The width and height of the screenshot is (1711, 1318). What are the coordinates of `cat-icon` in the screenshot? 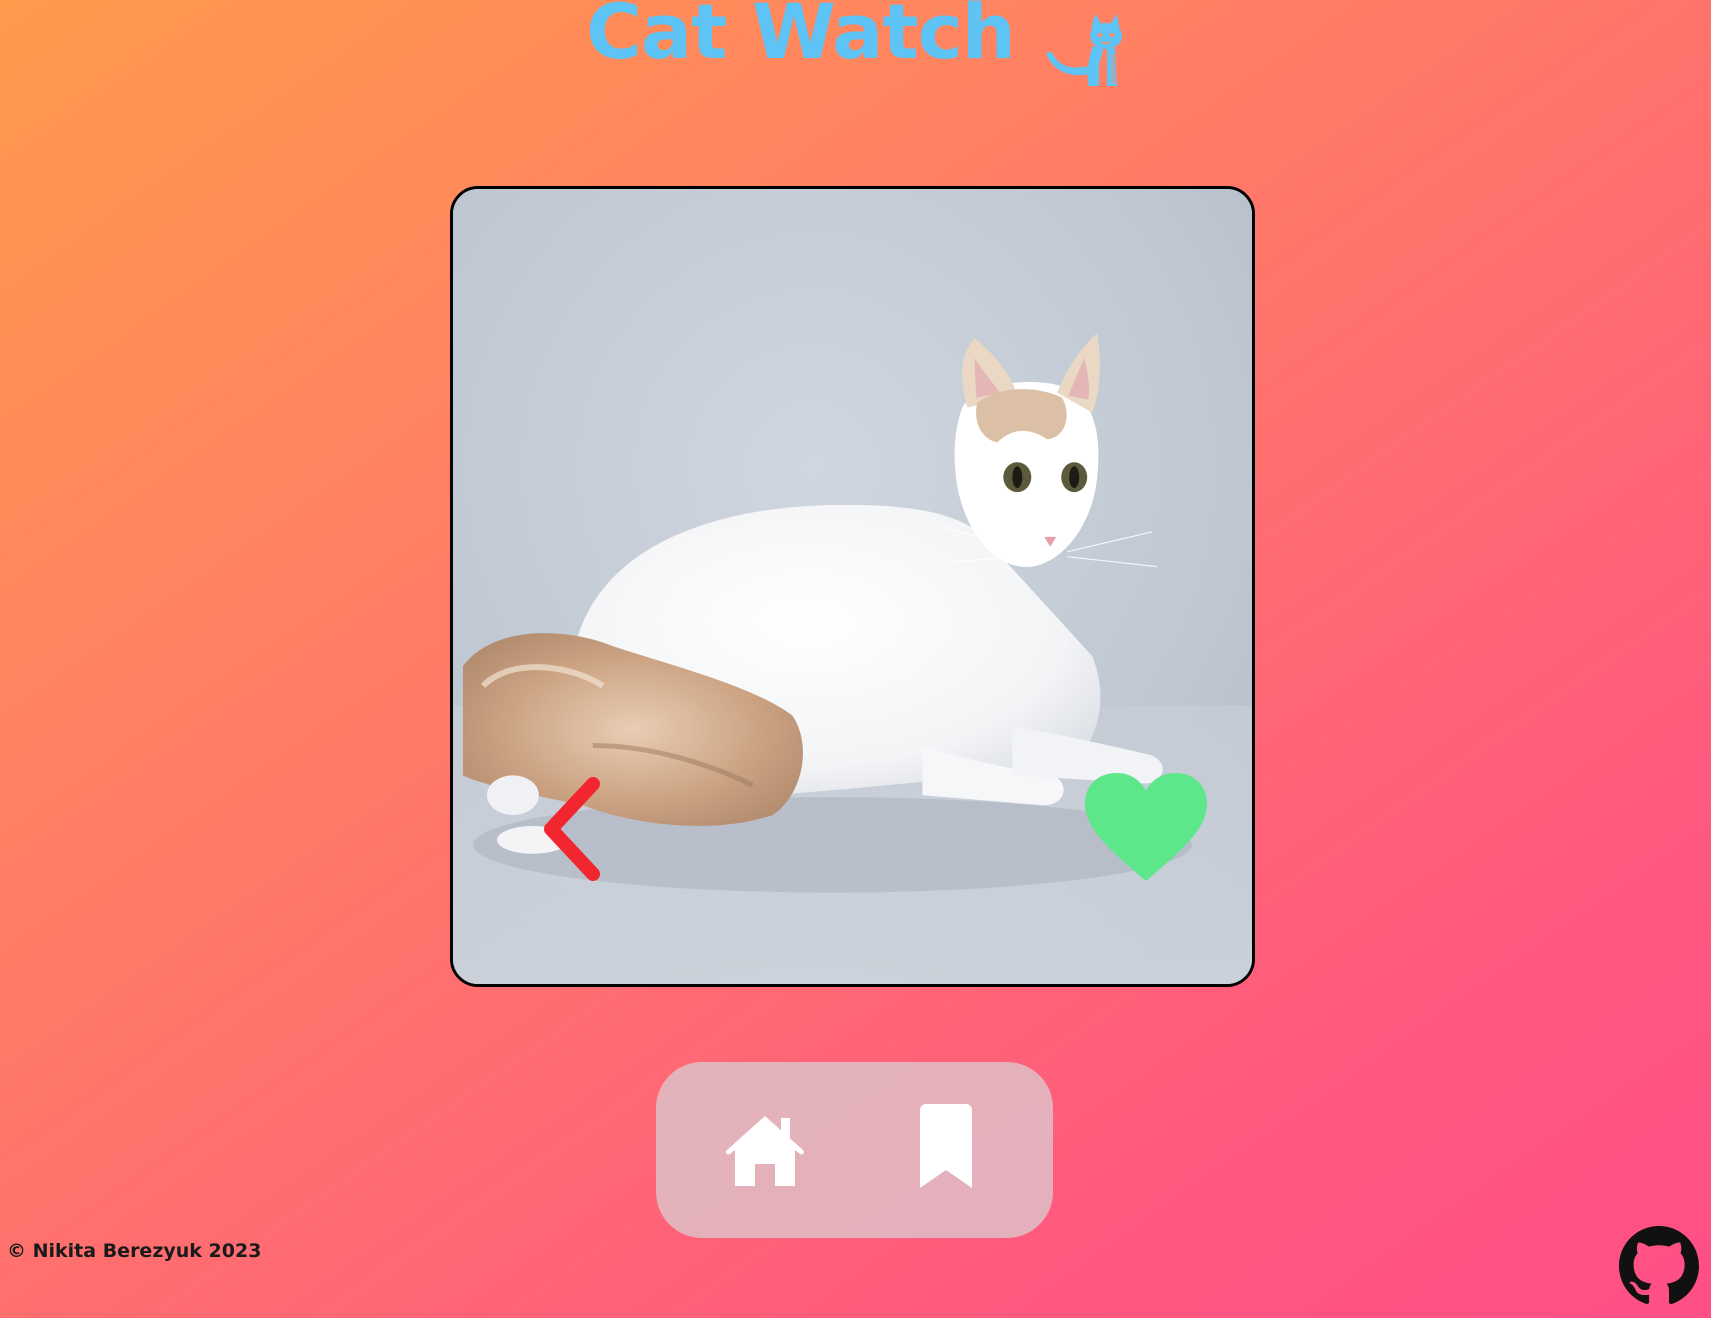 It's located at (1084, 50).